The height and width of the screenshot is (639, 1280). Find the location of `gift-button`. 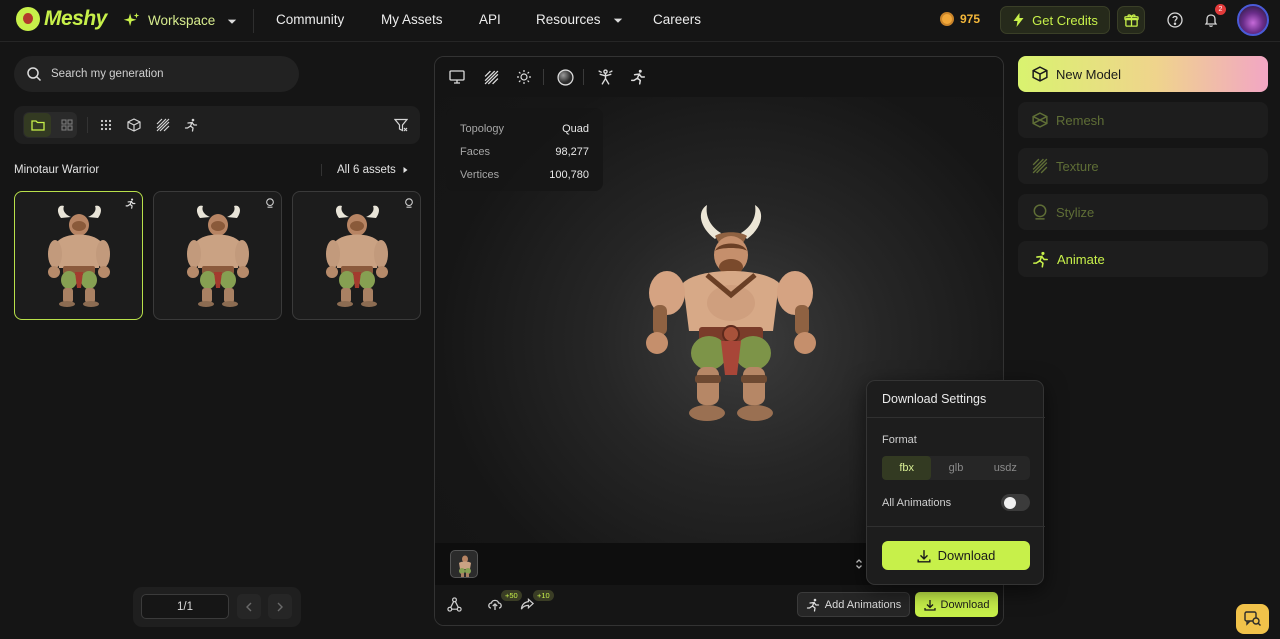

gift-button is located at coordinates (1131, 20).